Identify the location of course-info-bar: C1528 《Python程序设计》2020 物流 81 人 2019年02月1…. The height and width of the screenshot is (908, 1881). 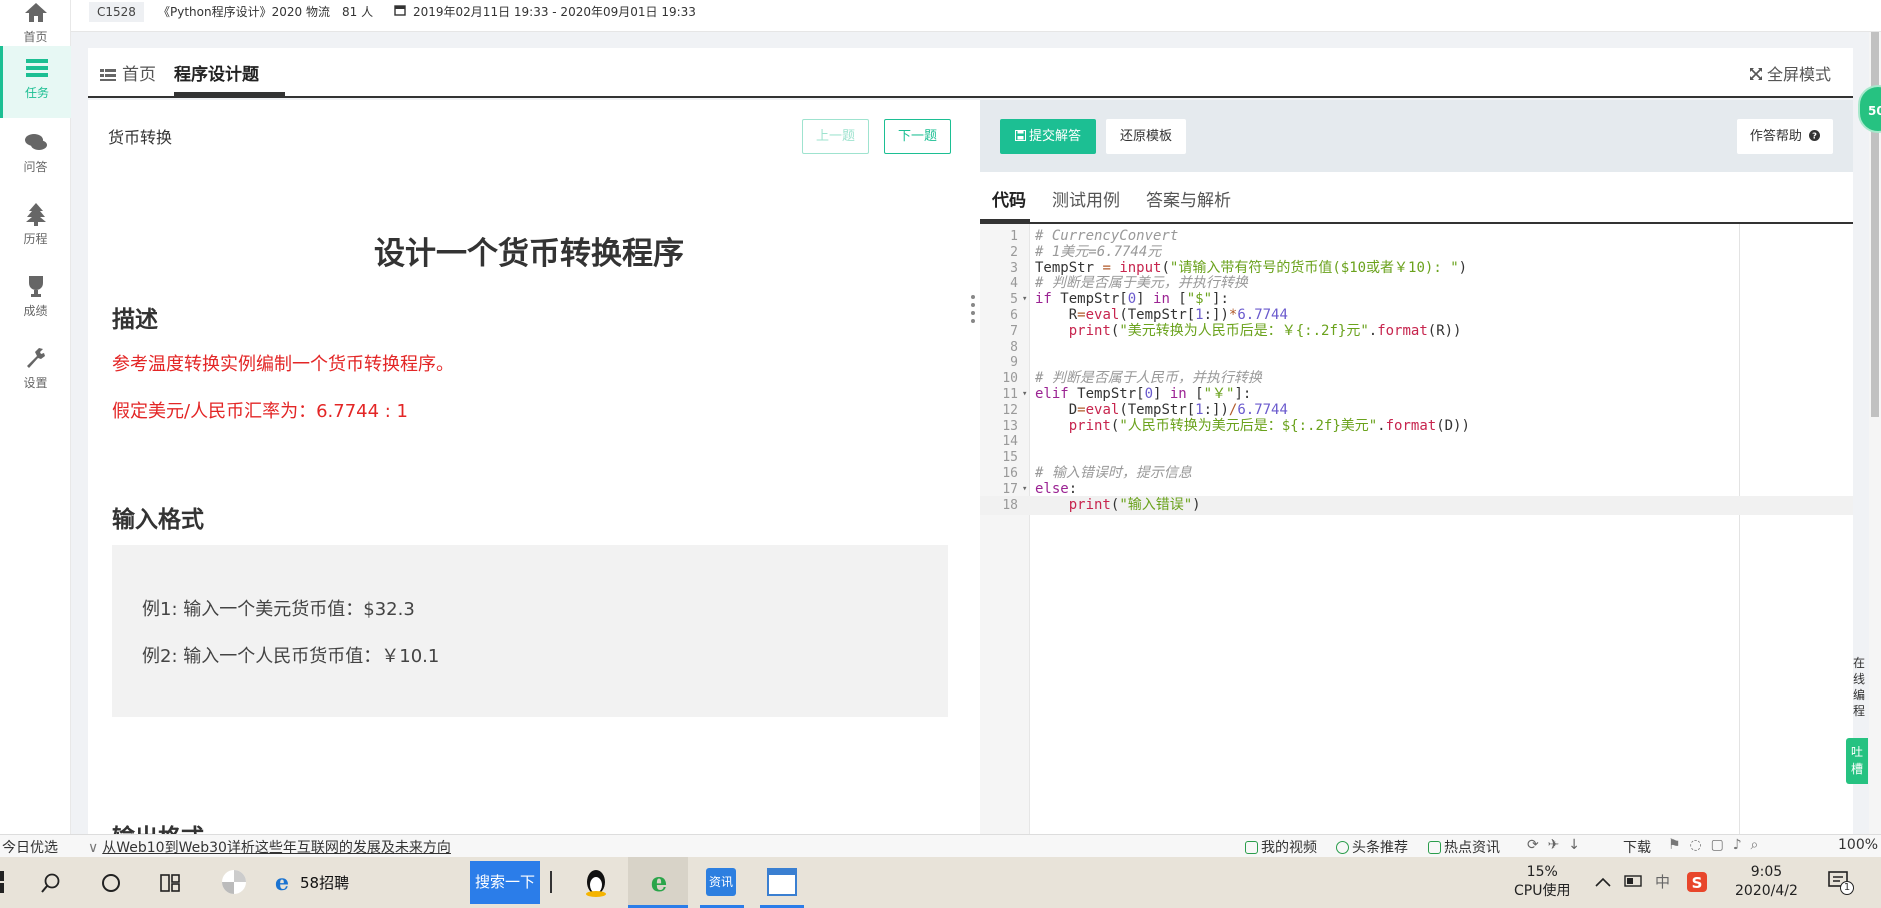
(976, 16).